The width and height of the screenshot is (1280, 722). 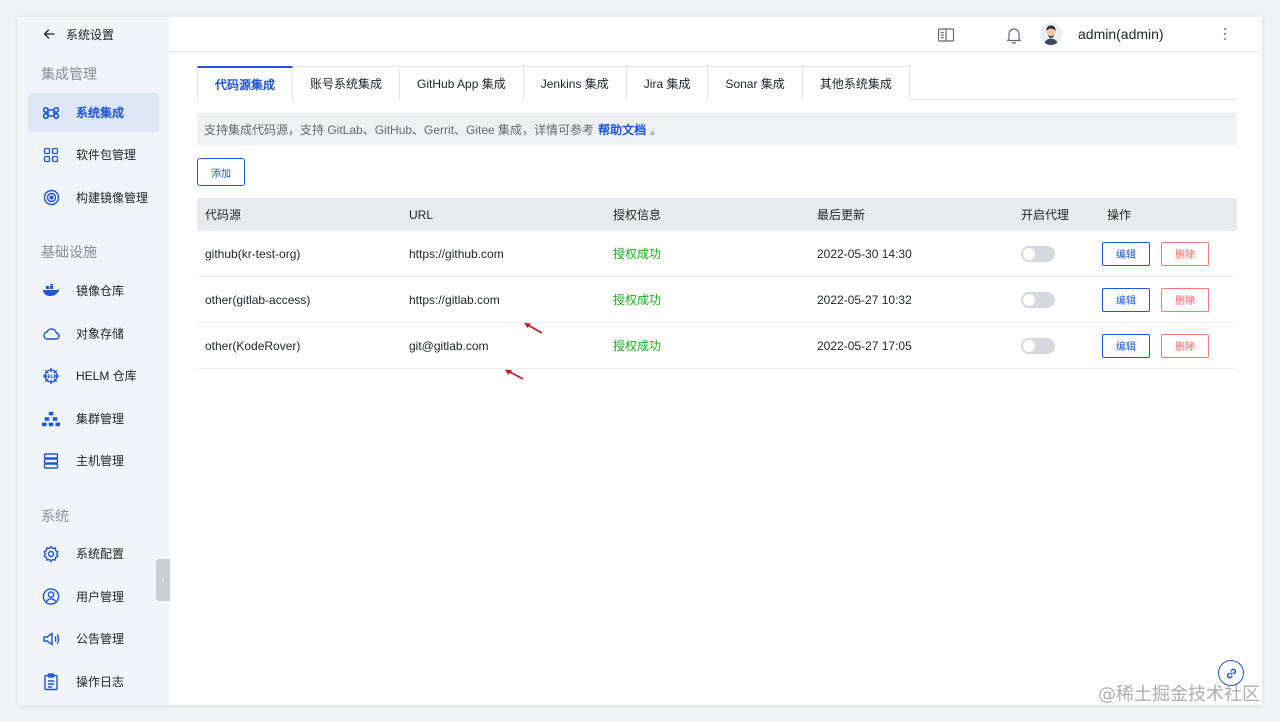 What do you see at coordinates (1231, 673) in the screenshot?
I see `link-icon` at bounding box center [1231, 673].